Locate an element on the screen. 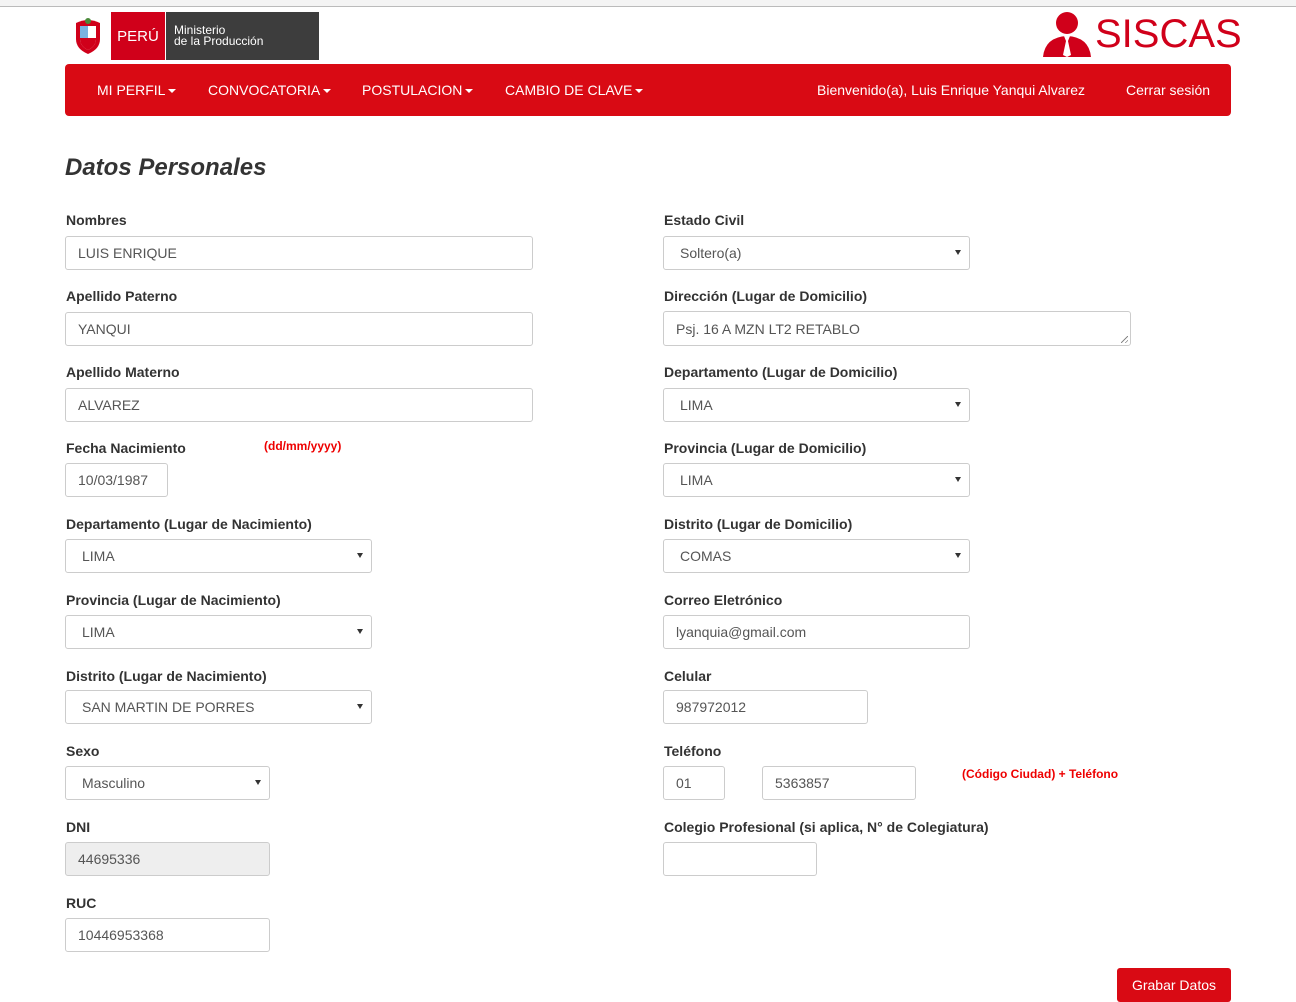 The height and width of the screenshot is (1002, 1296). fecha-nacimiento-input: 10/03/1987 is located at coordinates (116, 480).